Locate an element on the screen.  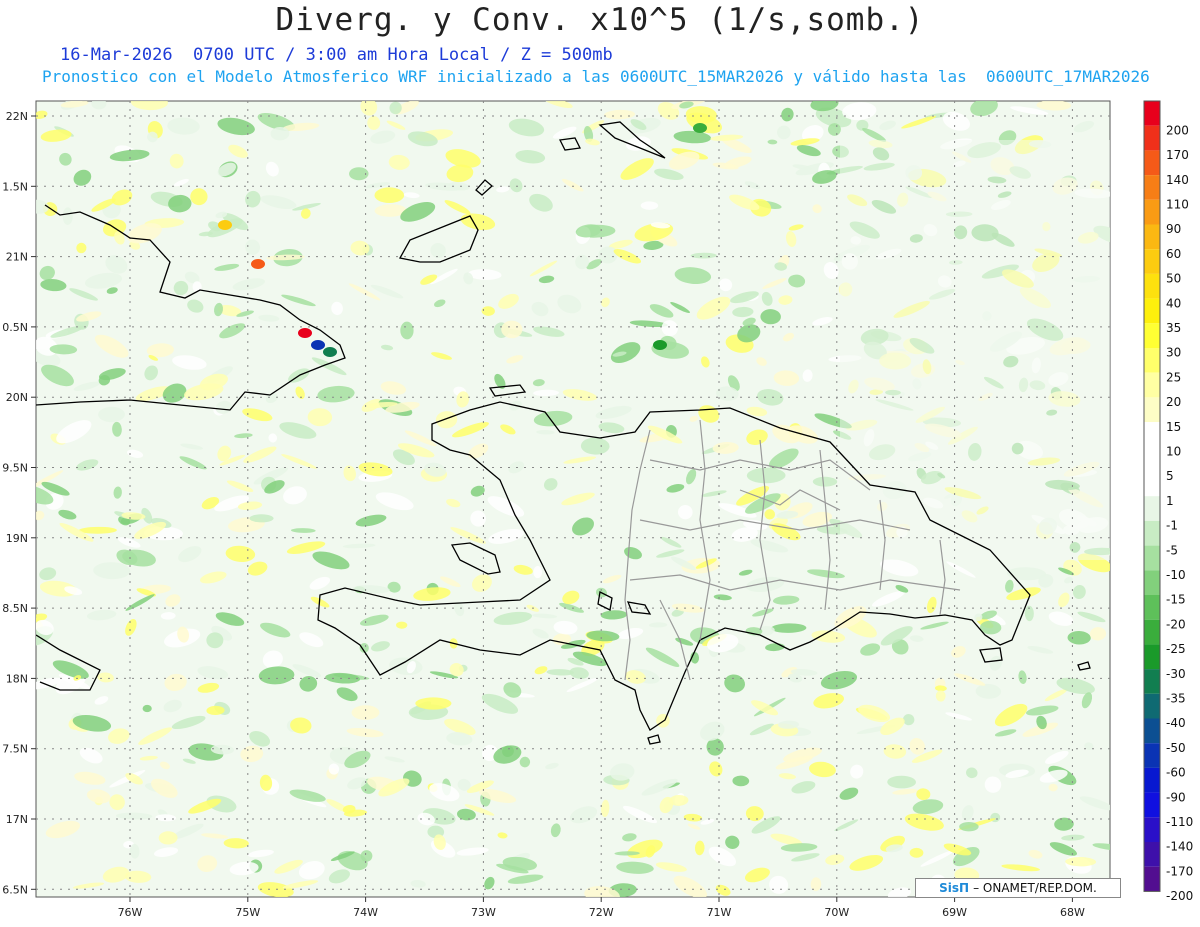
lat-label: 8.5N is located at coordinates (15, 608).